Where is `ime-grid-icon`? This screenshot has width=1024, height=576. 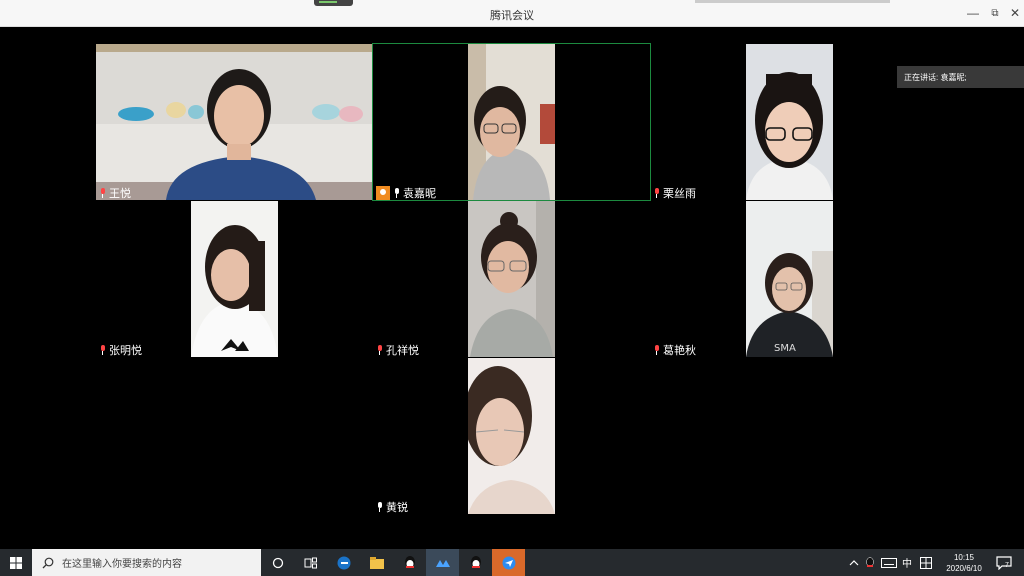
ime-grid-icon is located at coordinates (926, 562).